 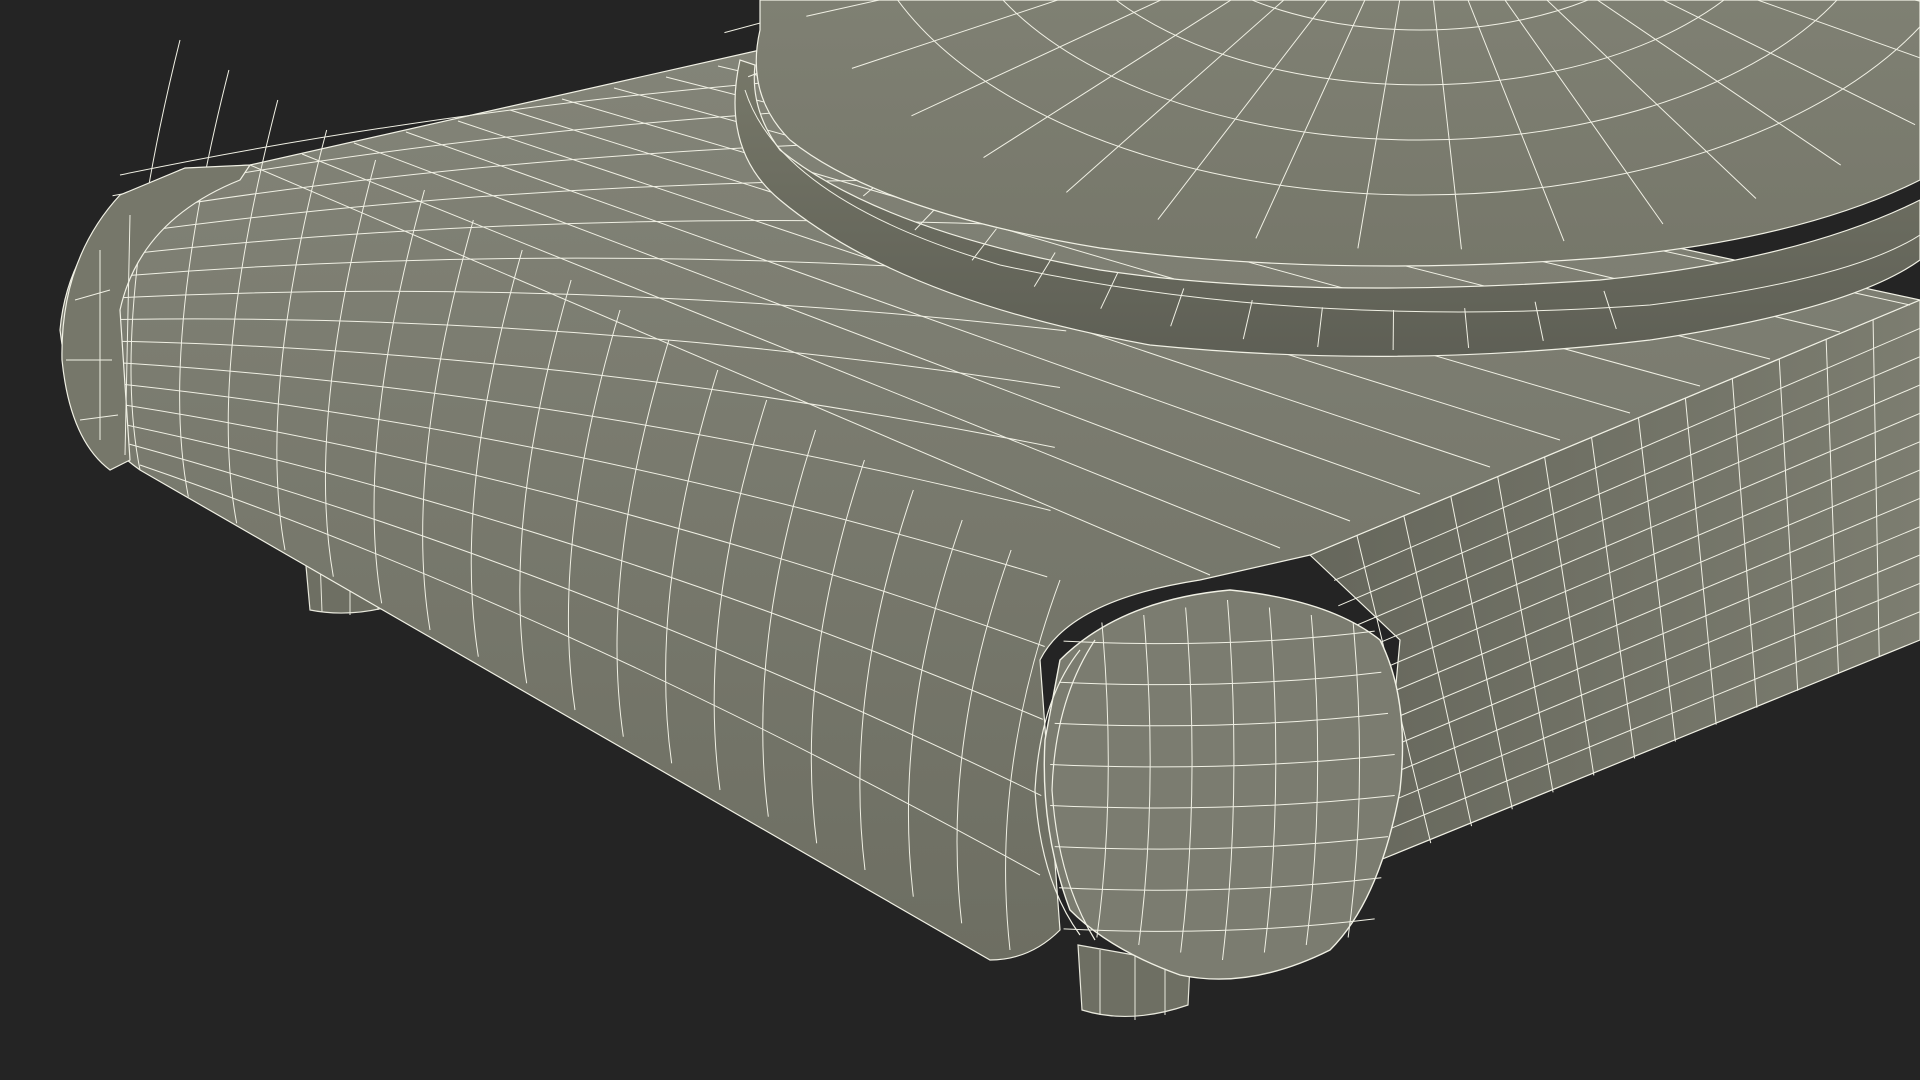 What do you see at coordinates (744, 27) in the screenshot?
I see `wire-edge` at bounding box center [744, 27].